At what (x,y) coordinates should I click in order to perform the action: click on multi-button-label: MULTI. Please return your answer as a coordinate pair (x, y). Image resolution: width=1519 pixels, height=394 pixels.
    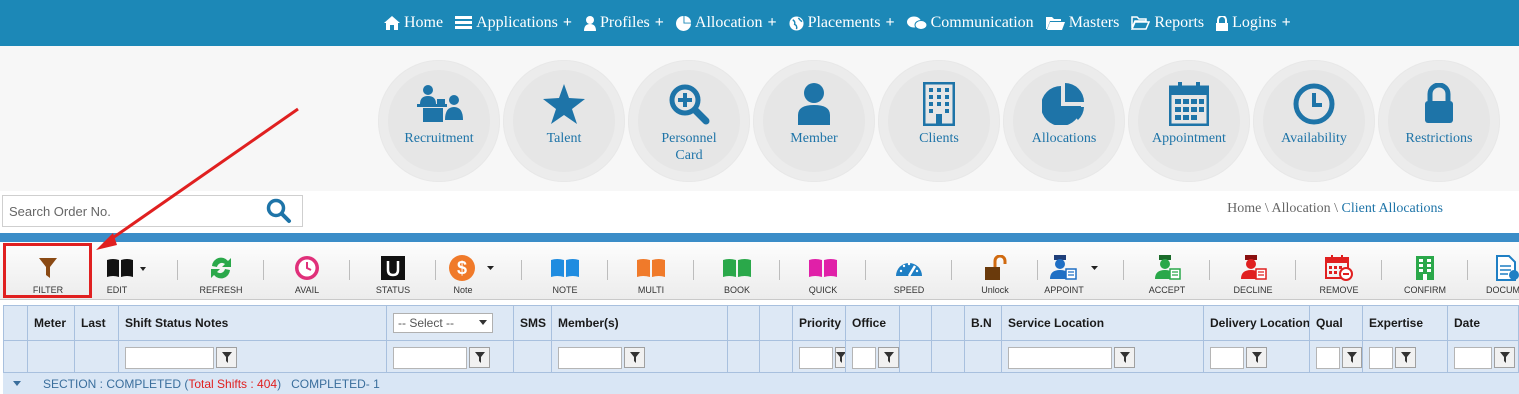
    Looking at the image, I should click on (651, 290).